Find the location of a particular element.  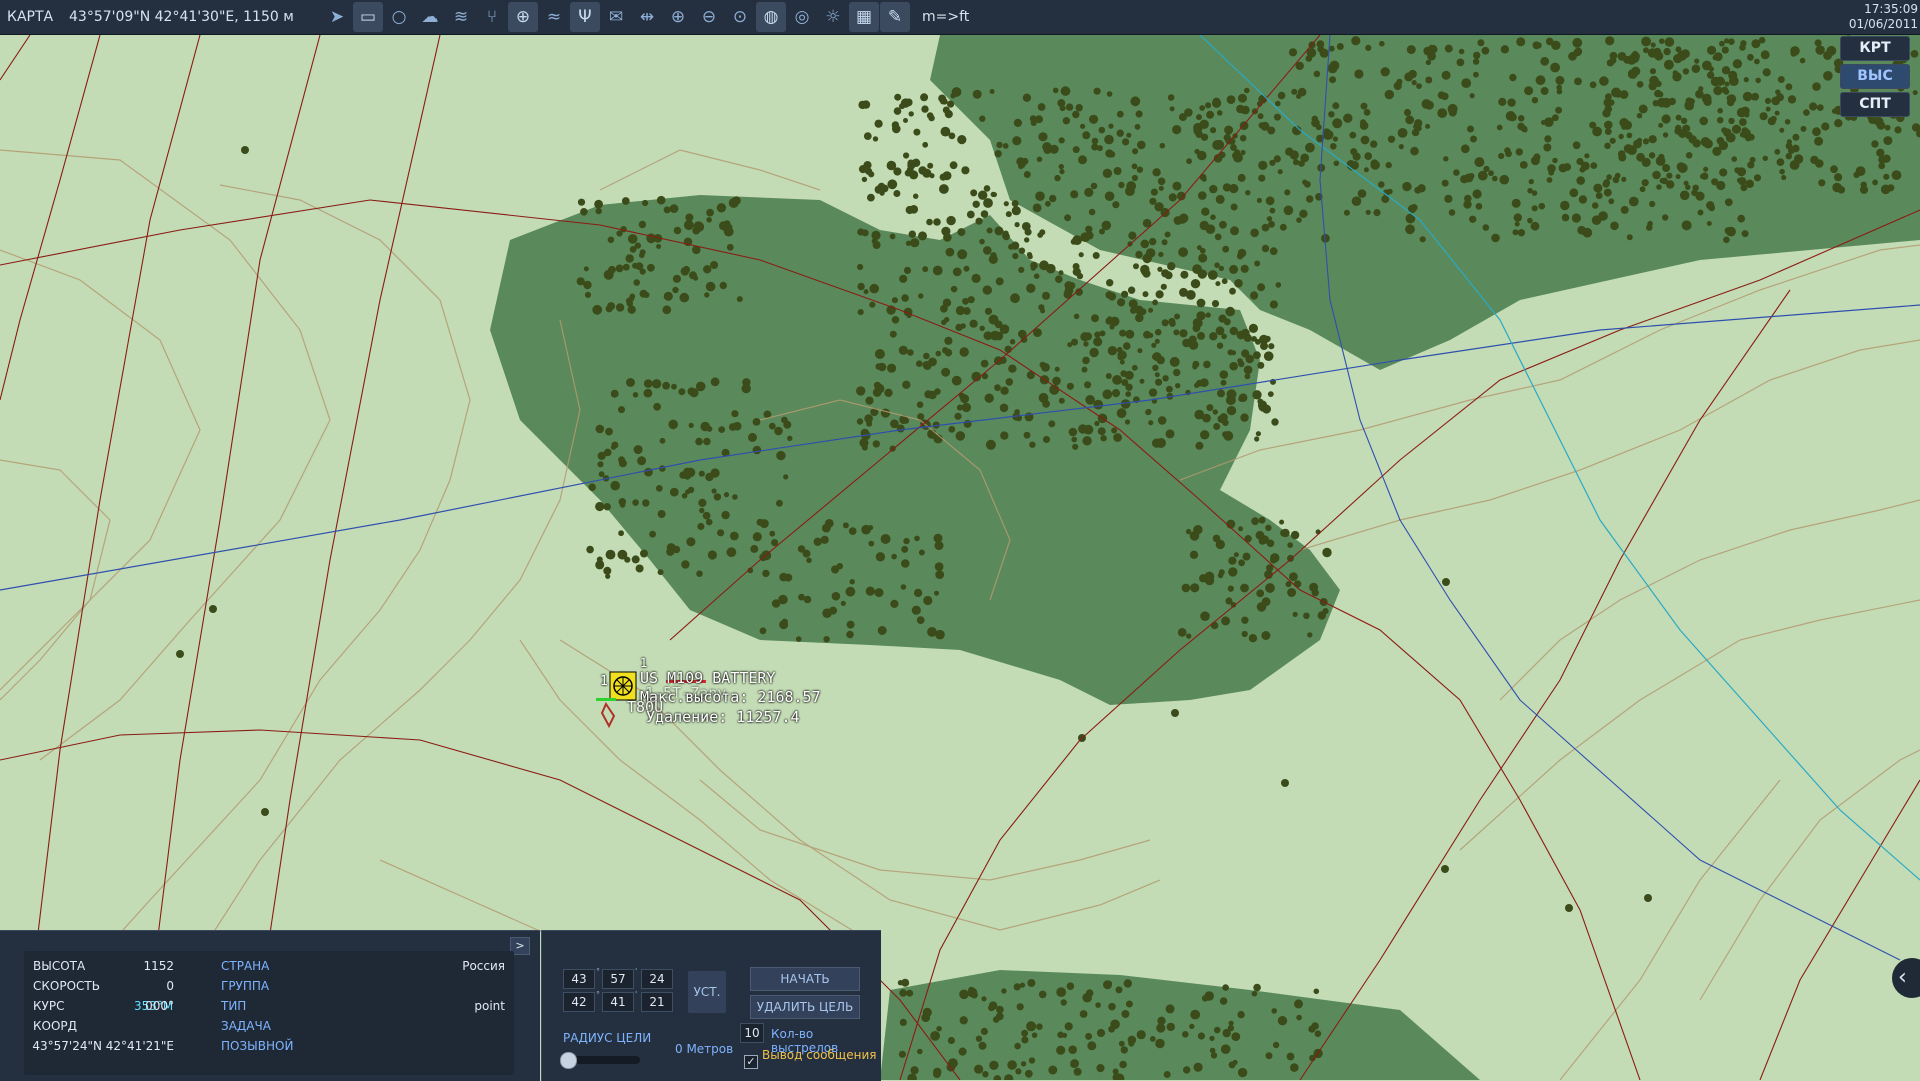

map-mode-krt-button: КРТ is located at coordinates (1875, 48).